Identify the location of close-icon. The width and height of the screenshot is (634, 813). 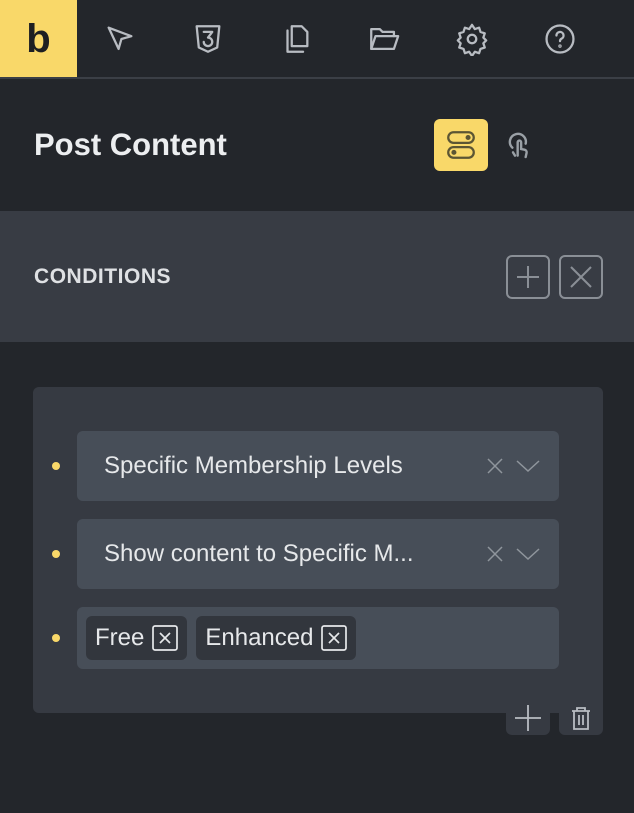
(581, 276).